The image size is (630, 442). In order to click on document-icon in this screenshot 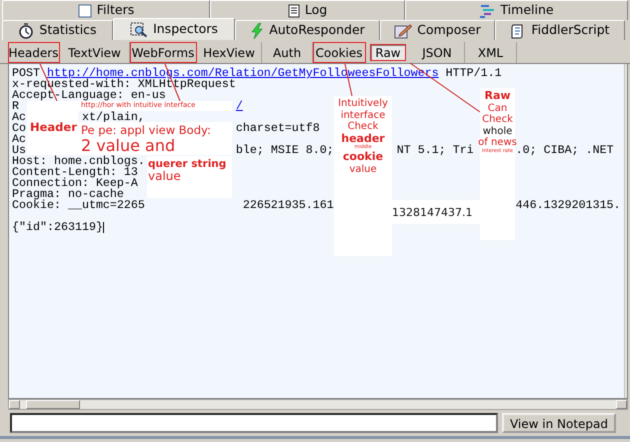, I will do `click(294, 11)`.